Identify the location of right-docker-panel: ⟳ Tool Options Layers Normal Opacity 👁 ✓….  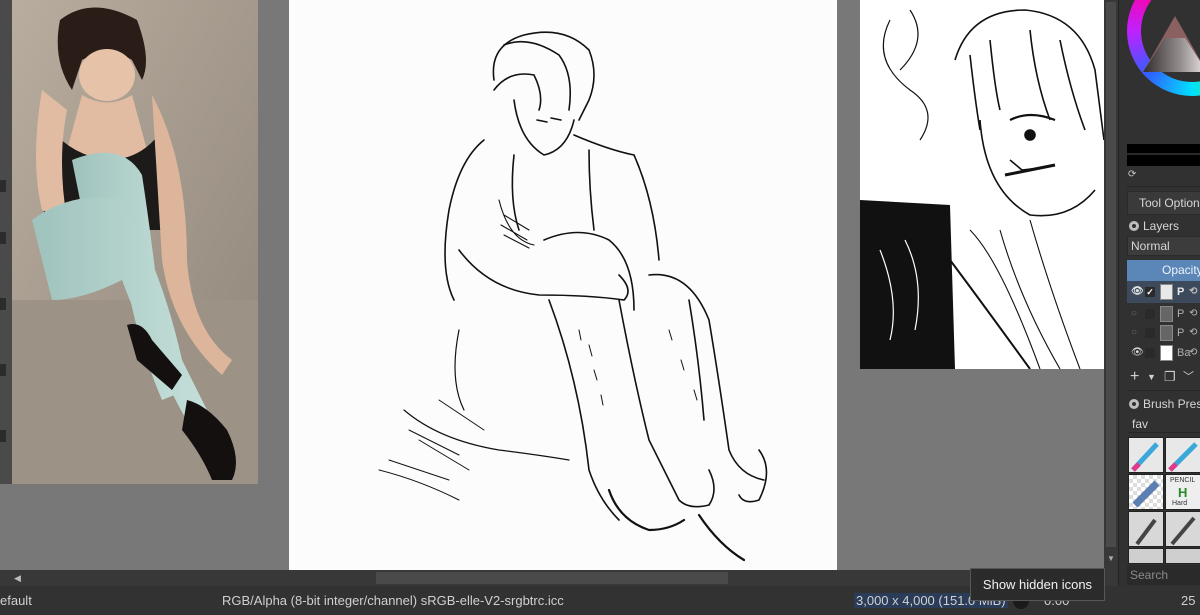
(1159, 295).